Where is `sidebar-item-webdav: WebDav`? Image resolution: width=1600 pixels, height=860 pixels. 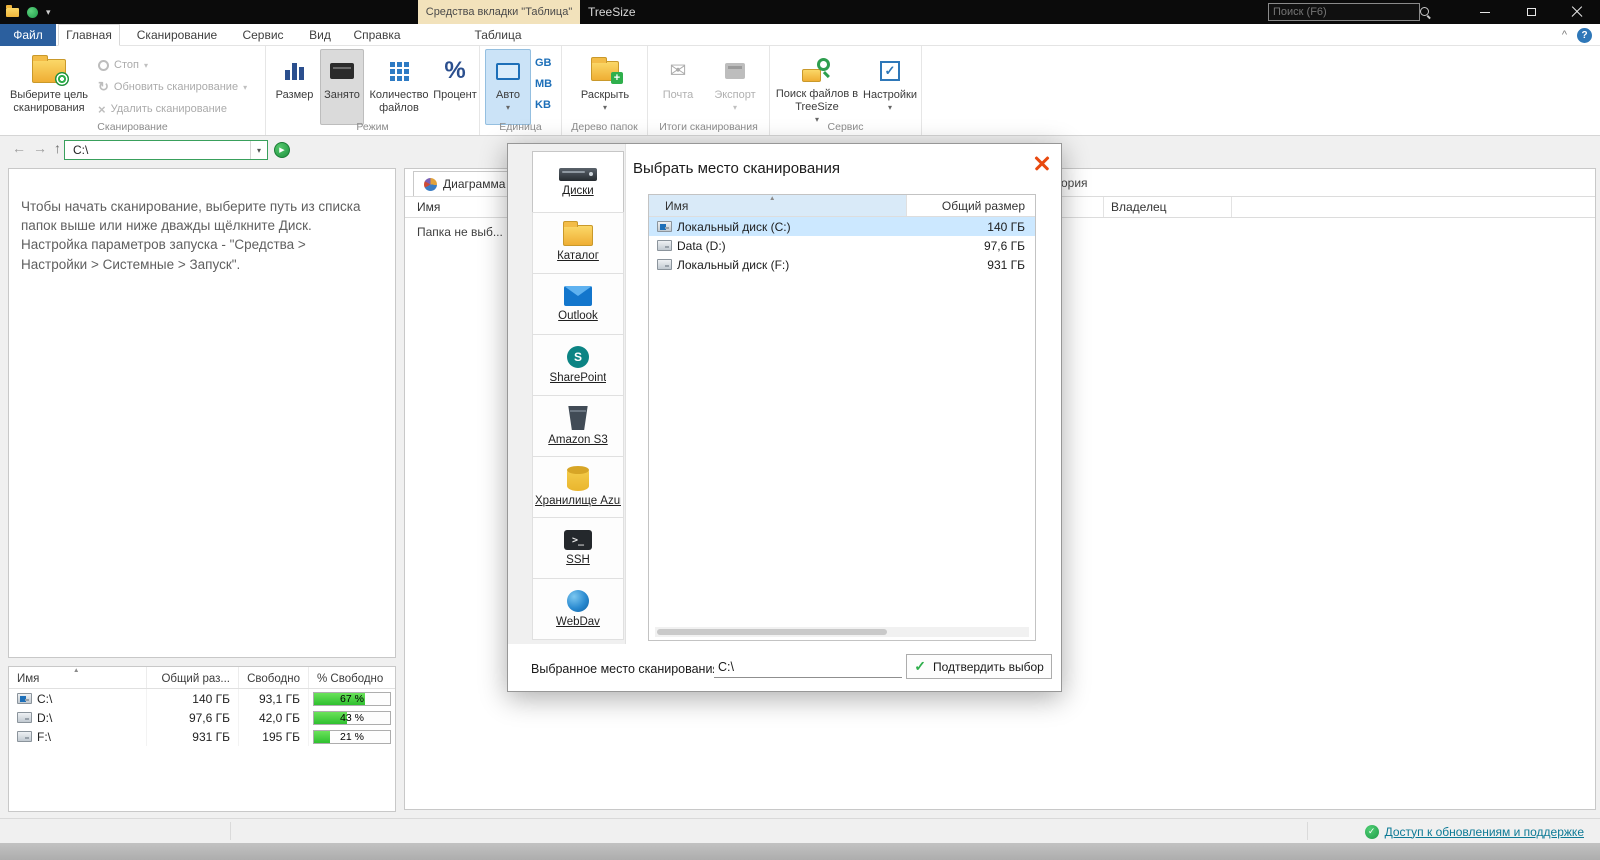 sidebar-item-webdav: WebDav is located at coordinates (578, 609).